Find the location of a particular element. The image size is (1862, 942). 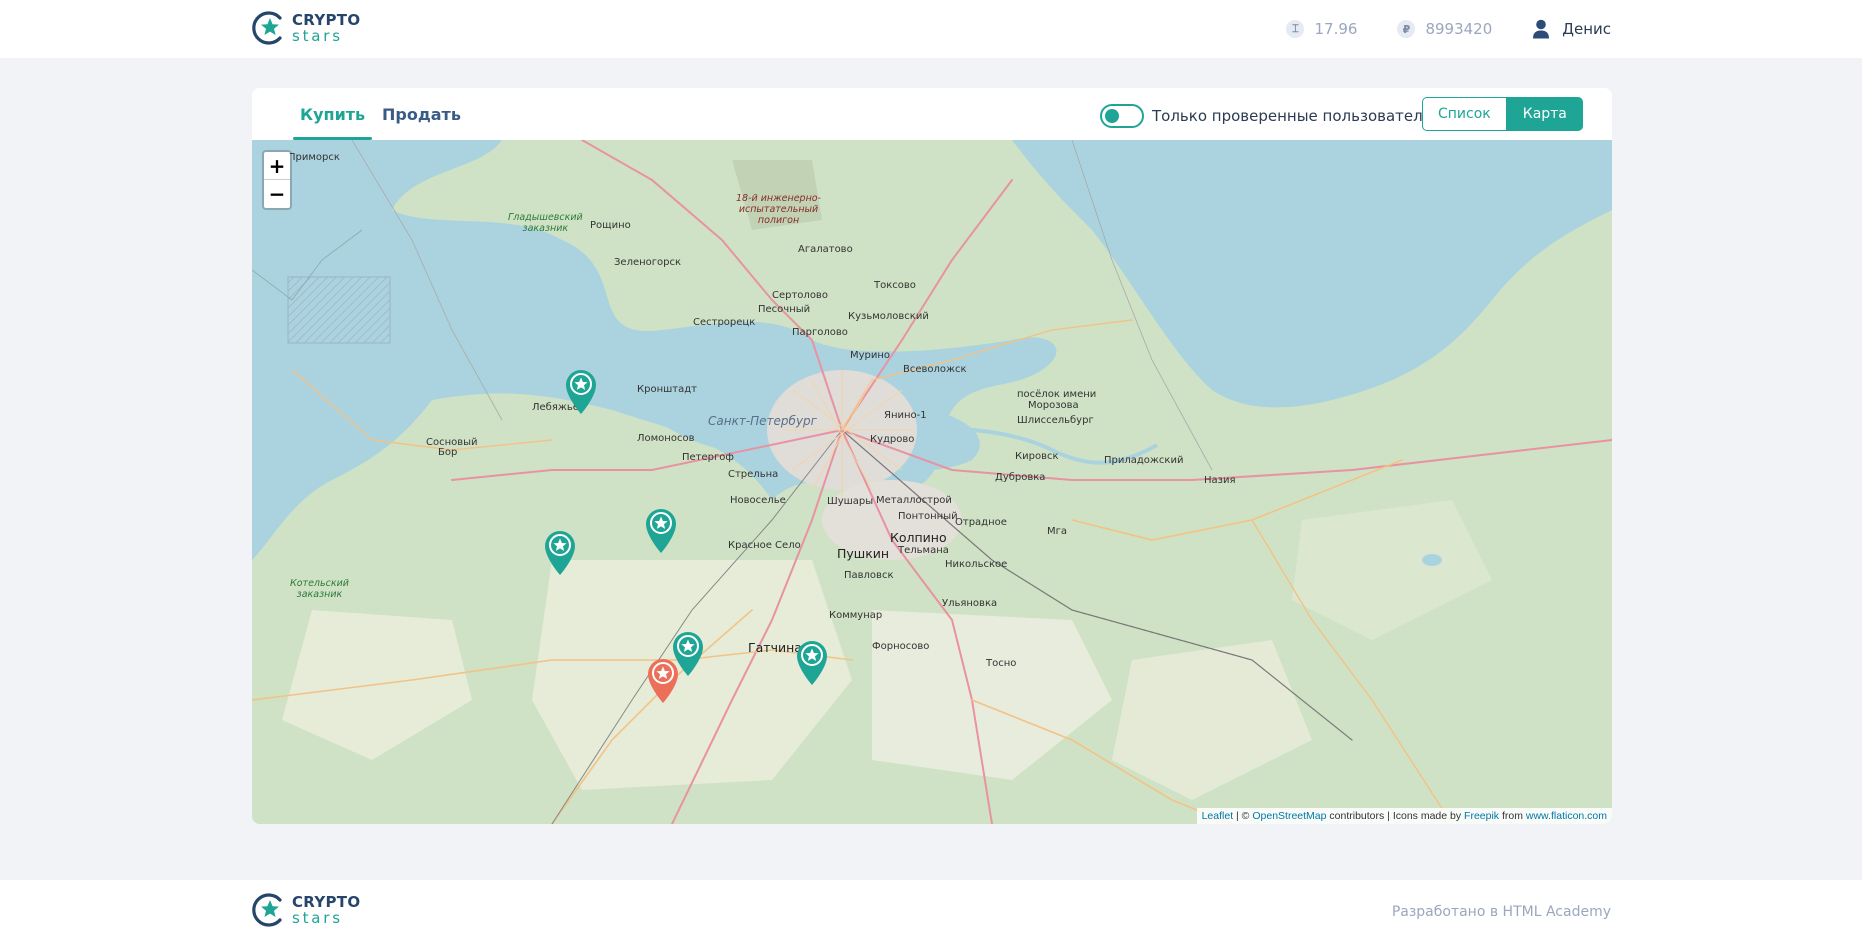

attribution-text: contributors | Icons made by is located at coordinates (1395, 816).